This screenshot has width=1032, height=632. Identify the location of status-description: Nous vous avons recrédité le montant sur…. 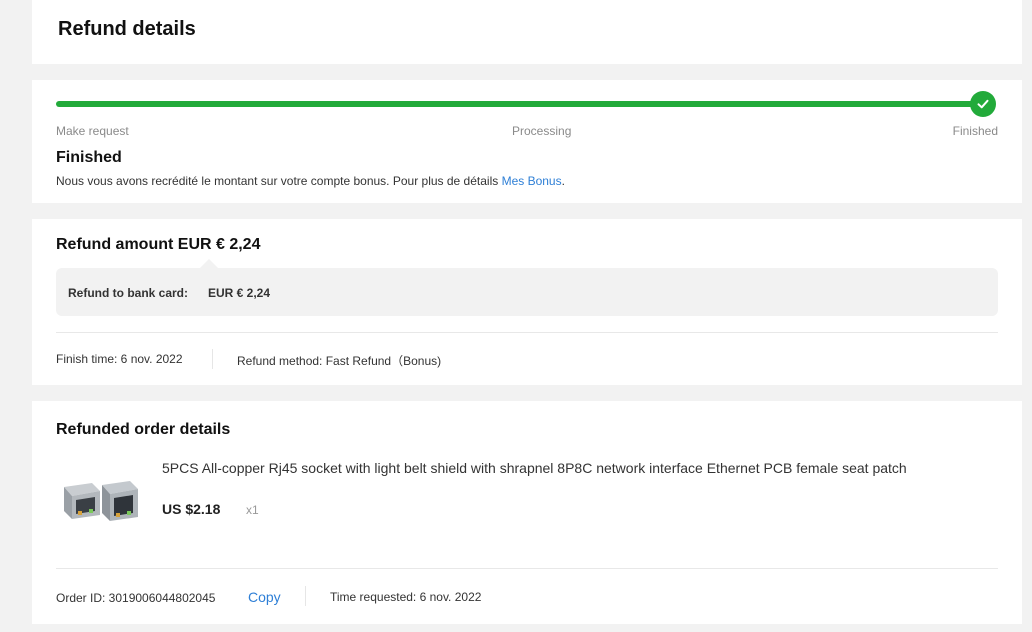
(310, 181).